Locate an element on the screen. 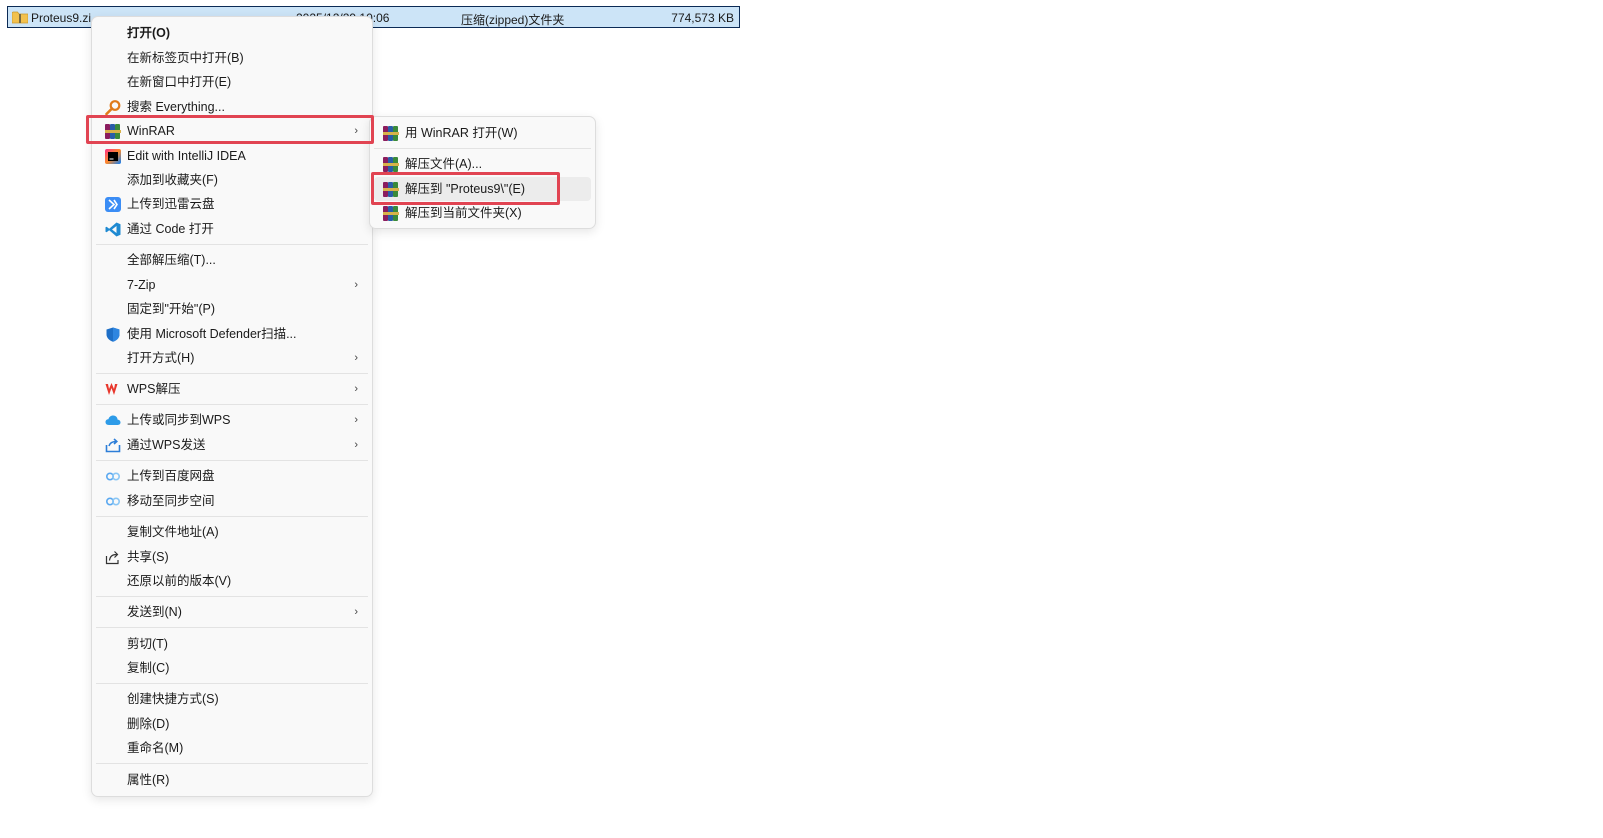 Image resolution: width=1603 pixels, height=838 pixels. menu-item-baidu-upload: 上传到百度网盘 is located at coordinates (232, 476).